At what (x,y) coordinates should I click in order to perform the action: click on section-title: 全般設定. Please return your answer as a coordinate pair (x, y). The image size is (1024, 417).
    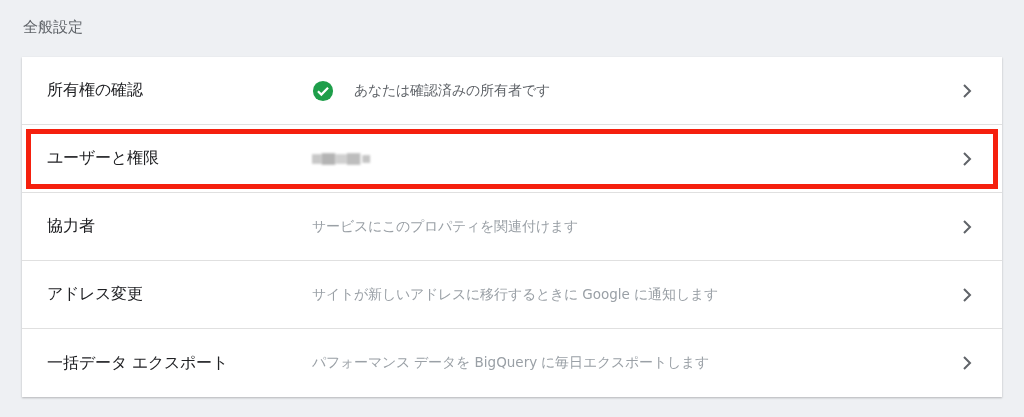
    Looking at the image, I should click on (53, 28).